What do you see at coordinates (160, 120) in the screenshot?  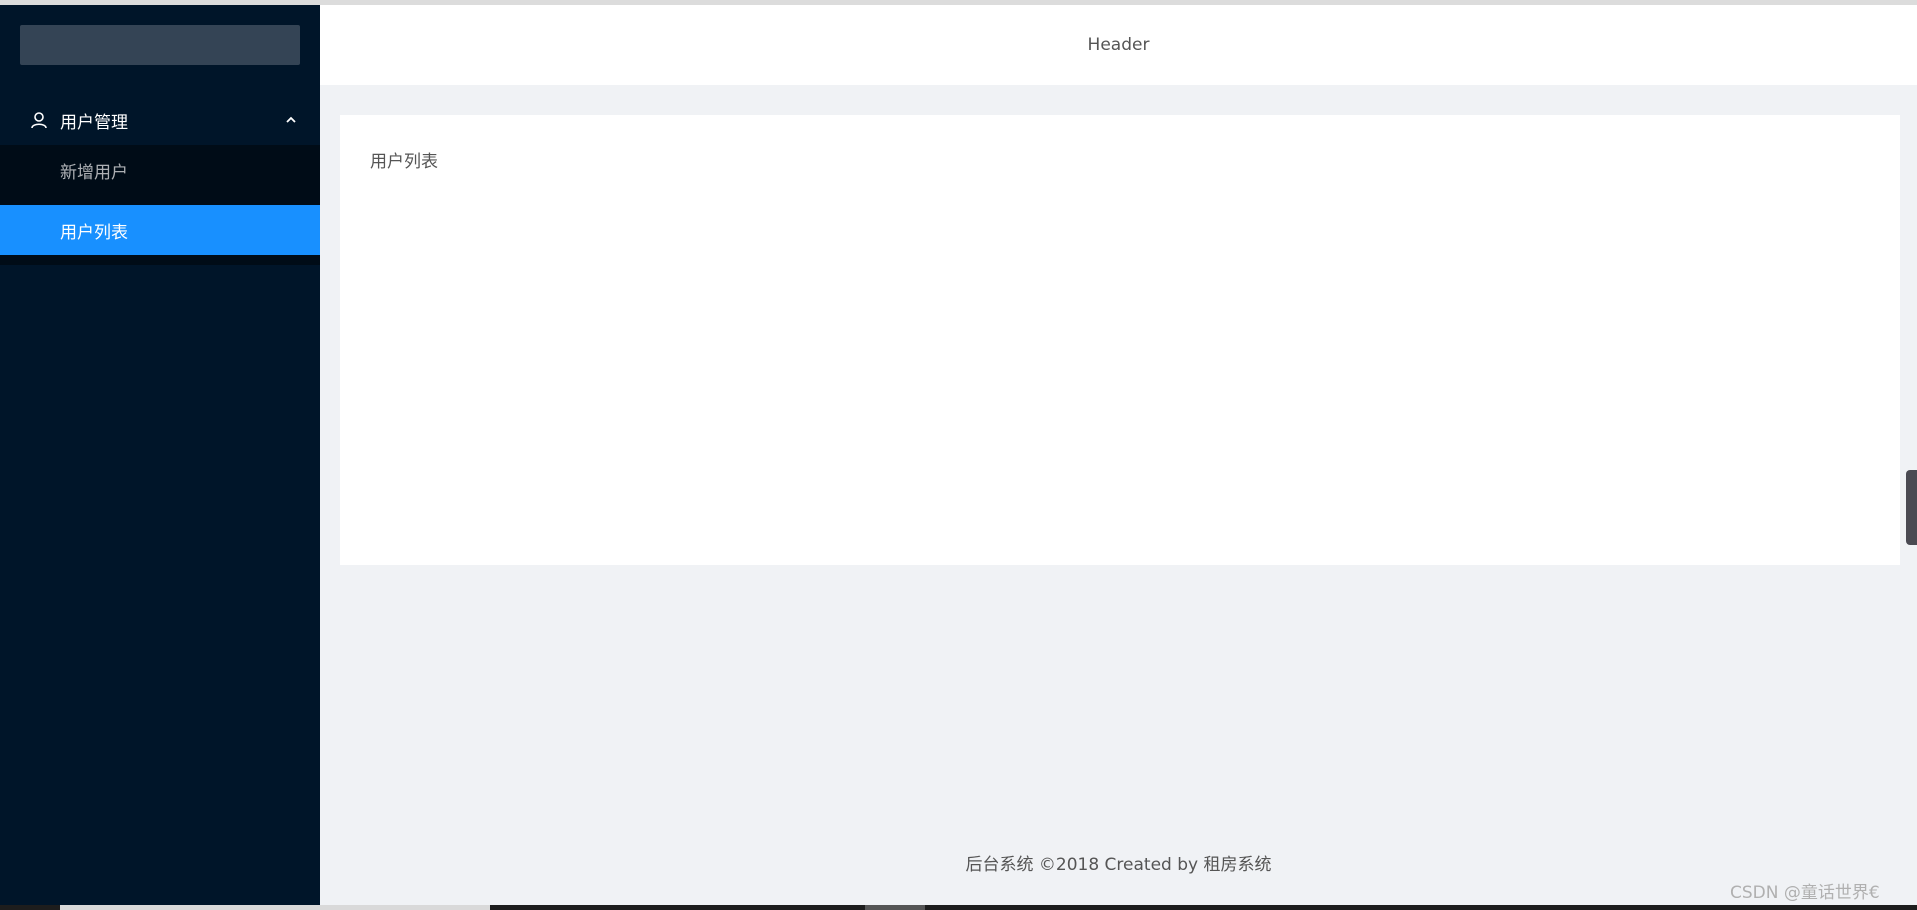 I see `submenu-user-management: 用户管理` at bounding box center [160, 120].